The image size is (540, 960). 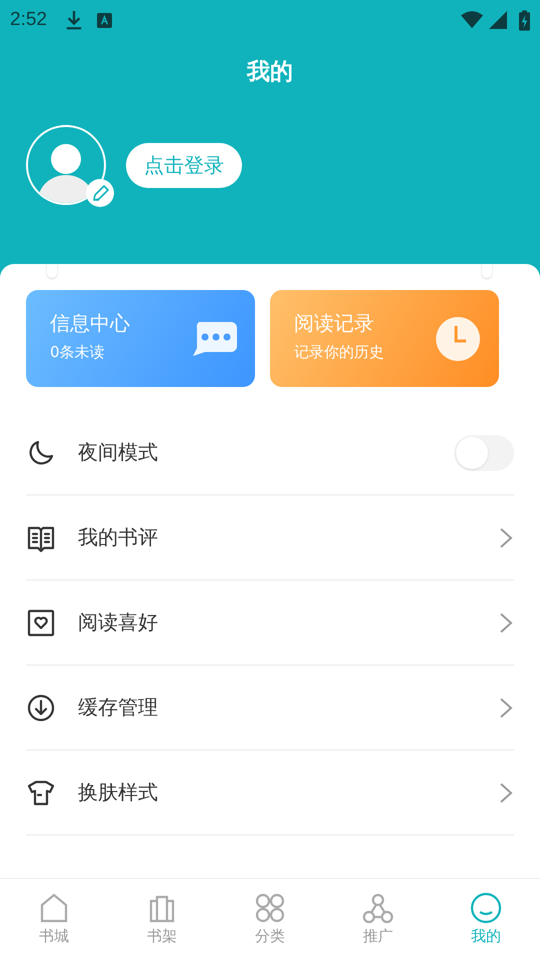 What do you see at coordinates (184, 165) in the screenshot?
I see `login-button: 点击登录` at bounding box center [184, 165].